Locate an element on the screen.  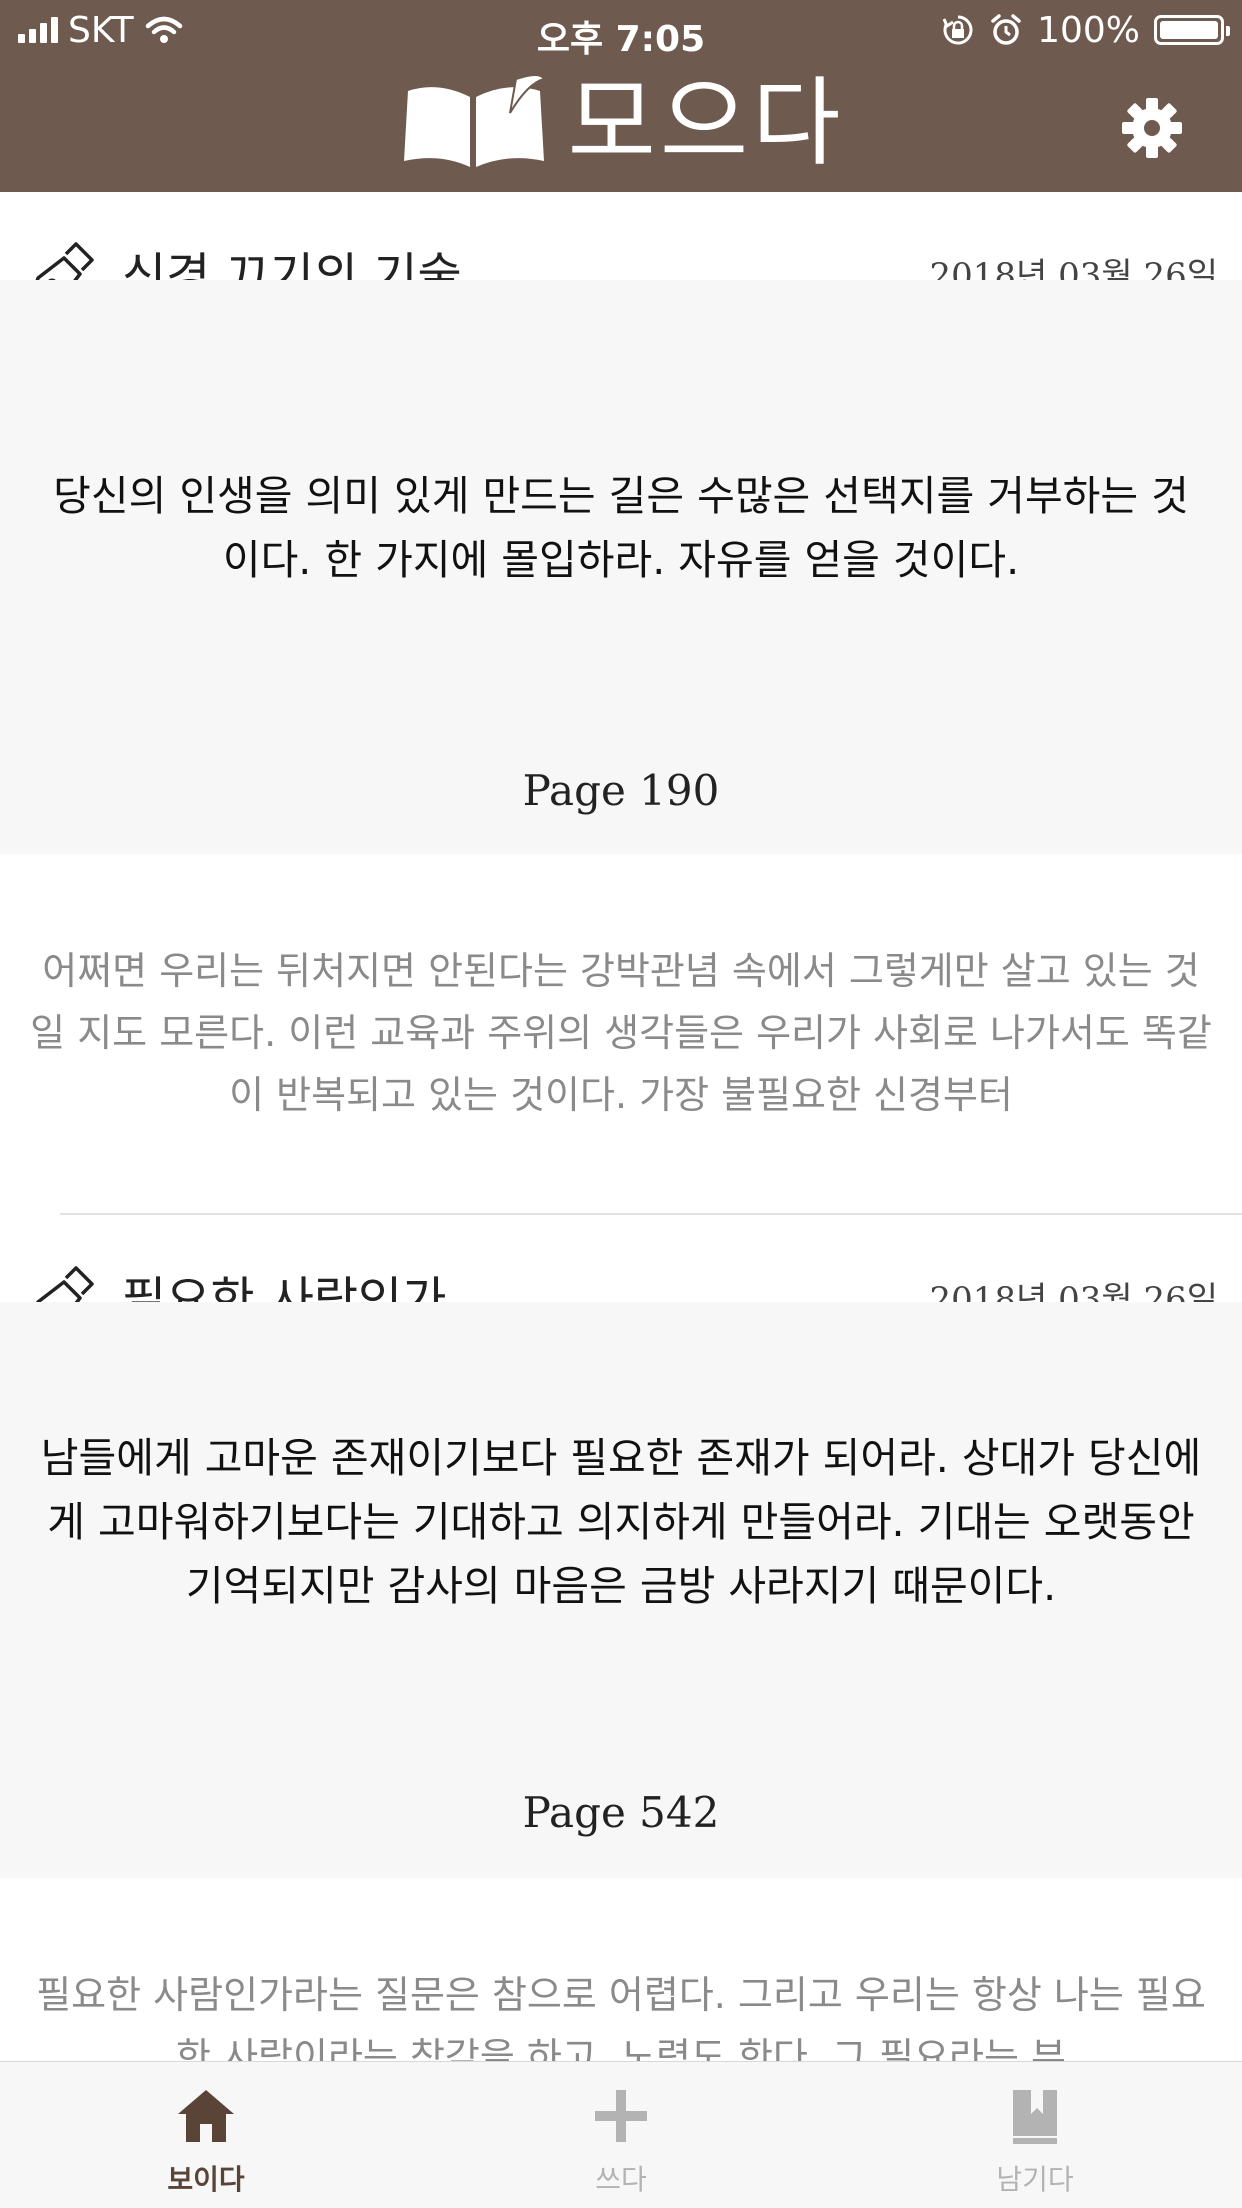
rotation-lock-icon is located at coordinates (957, 30).